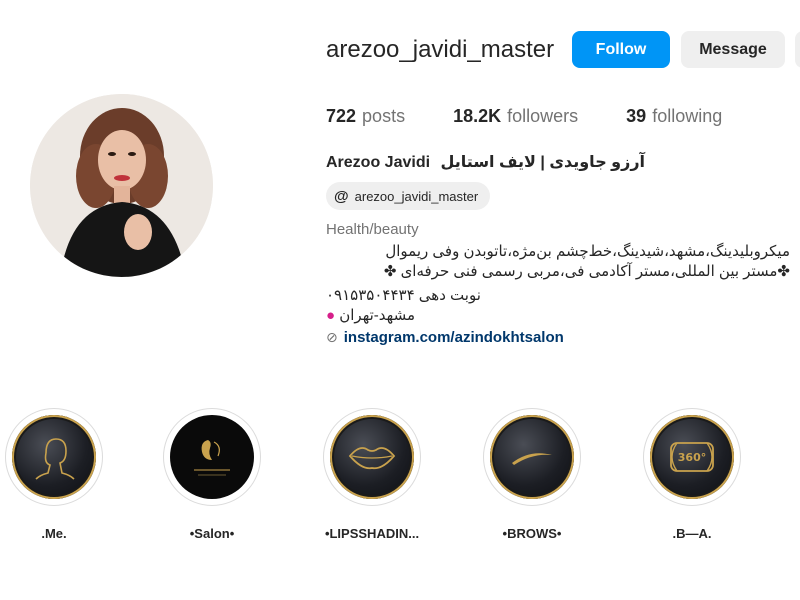 This screenshot has width=800, height=600. I want to click on full-name-en: Arezoo Javidi, so click(378, 162).